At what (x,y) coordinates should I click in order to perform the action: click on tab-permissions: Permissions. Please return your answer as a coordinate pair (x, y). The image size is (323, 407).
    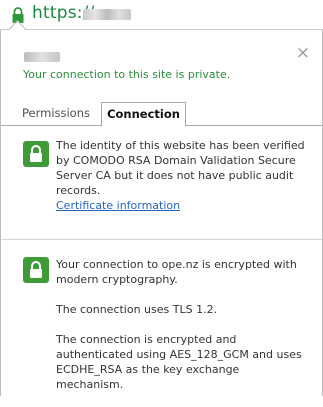
    Looking at the image, I should click on (56, 114).